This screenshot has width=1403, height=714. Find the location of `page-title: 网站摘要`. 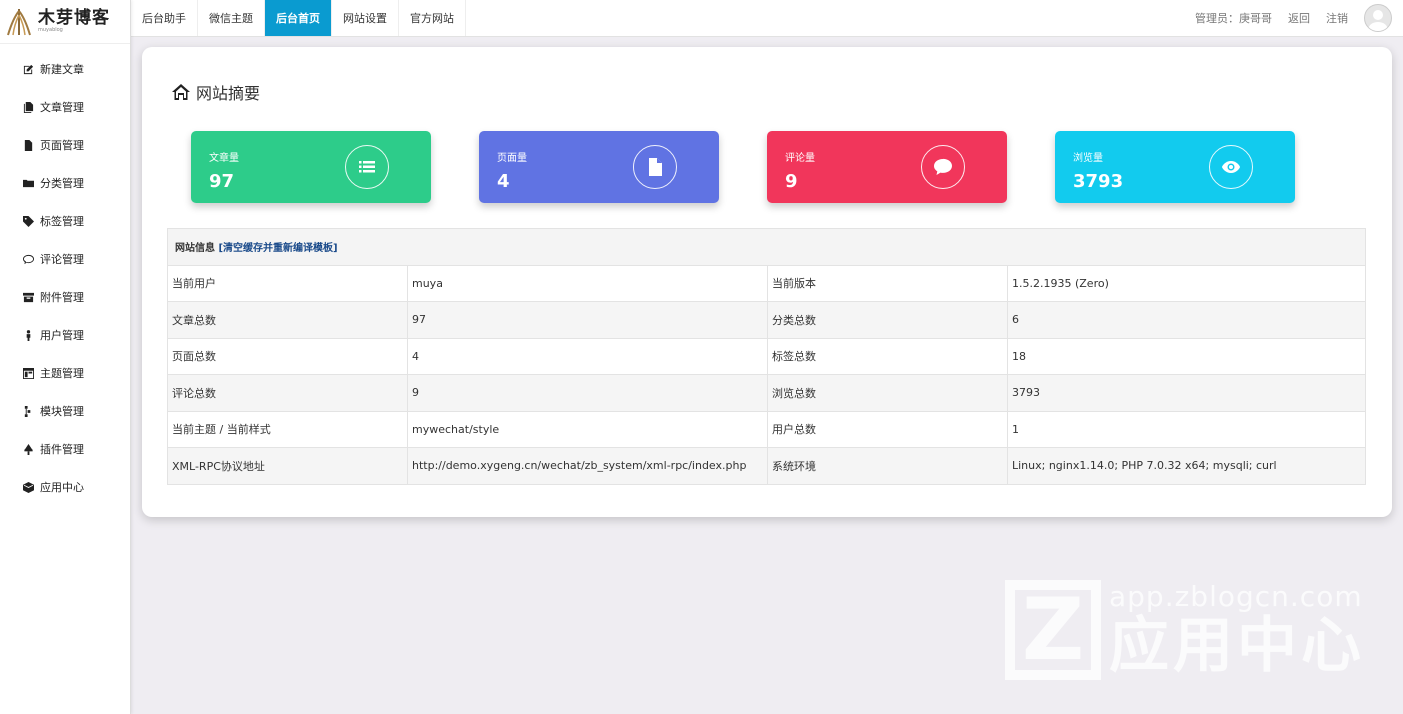

page-title: 网站摘要 is located at coordinates (216, 92).